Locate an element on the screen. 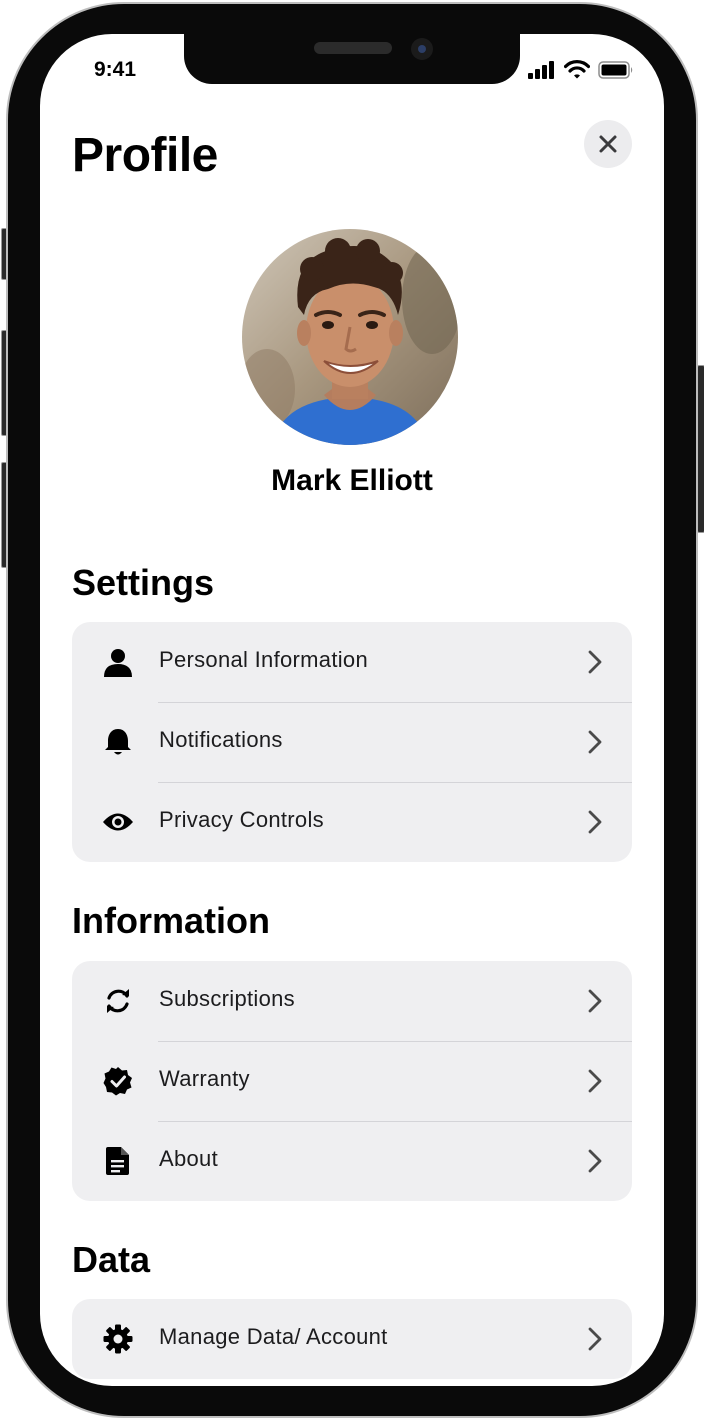 This screenshot has width=704, height=1422. settings-item-notifications: Notifications is located at coordinates (352, 742).